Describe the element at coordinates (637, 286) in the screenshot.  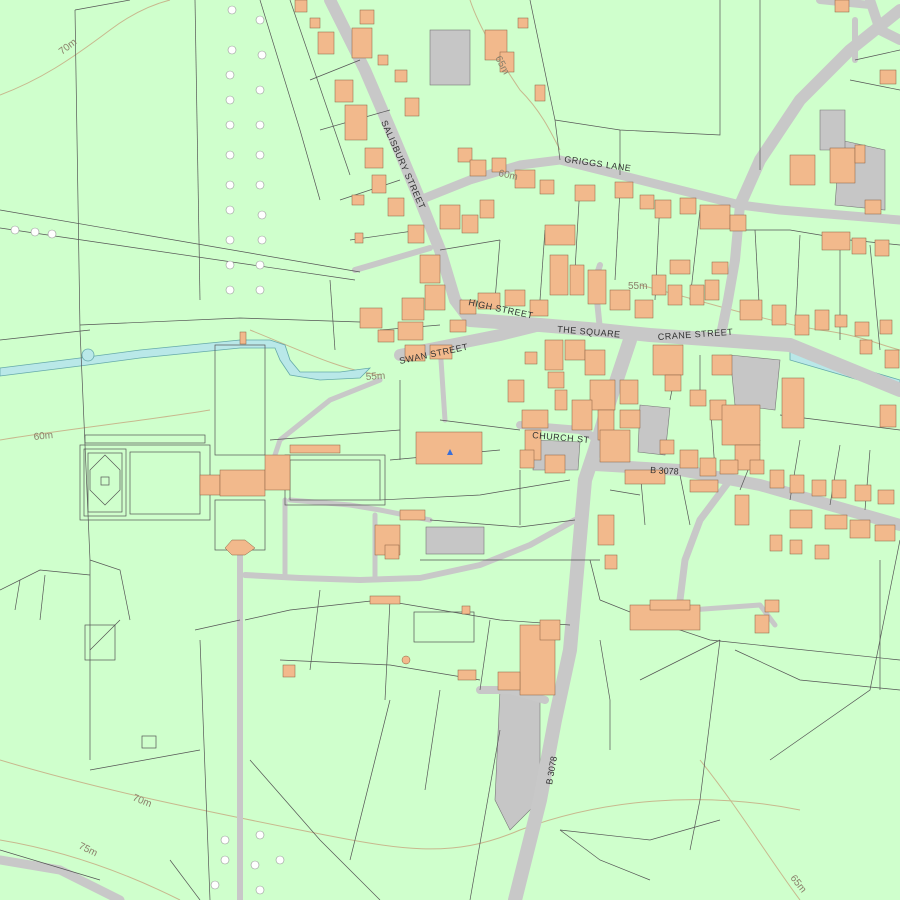
I see `contour-label-55m-east: 55m` at that location.